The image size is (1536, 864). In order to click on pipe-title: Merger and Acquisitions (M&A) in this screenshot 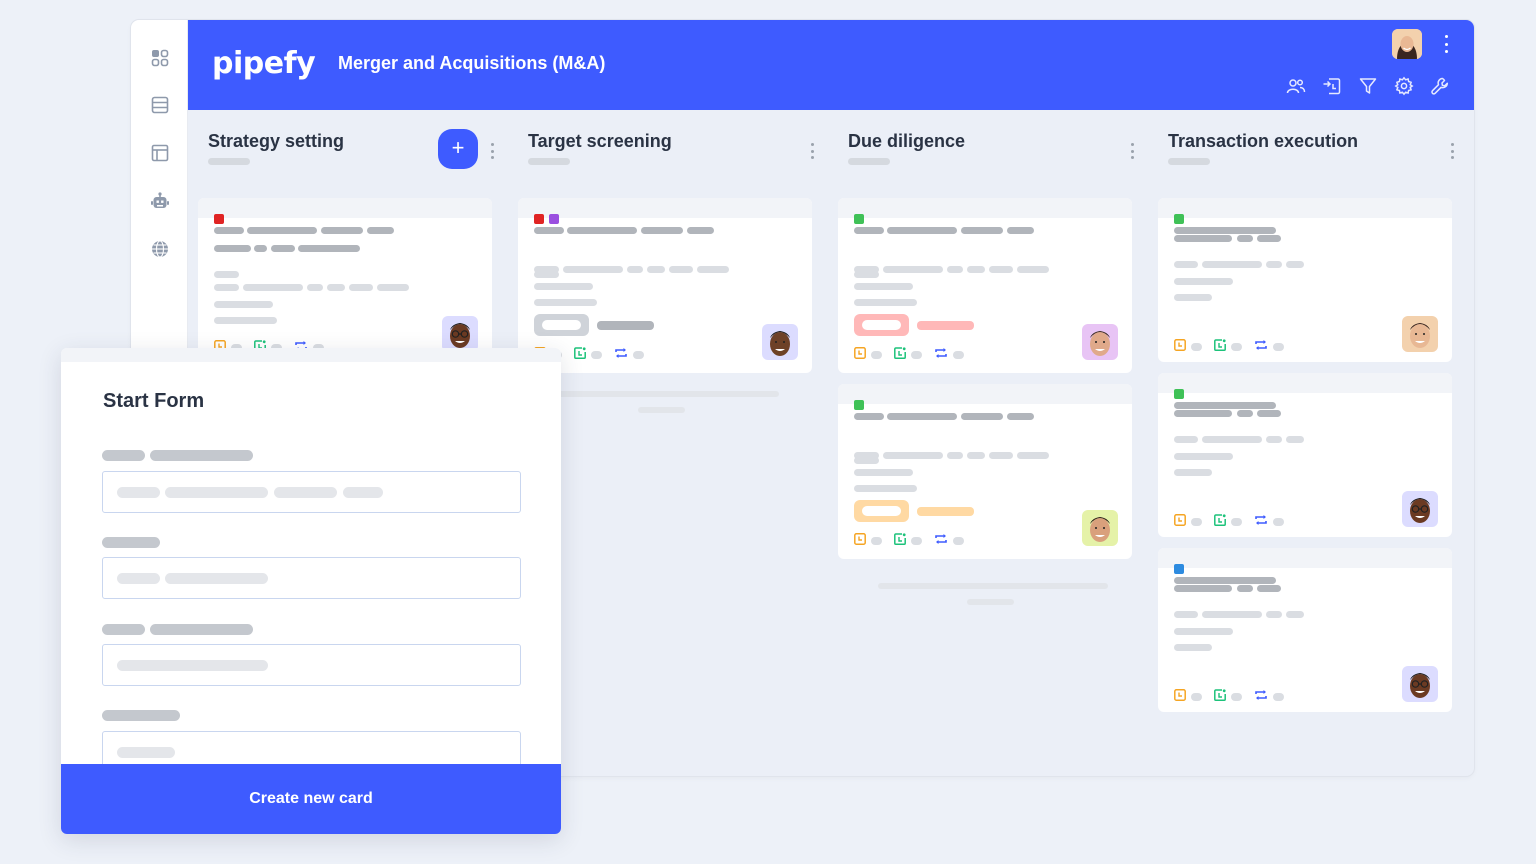, I will do `click(472, 63)`.